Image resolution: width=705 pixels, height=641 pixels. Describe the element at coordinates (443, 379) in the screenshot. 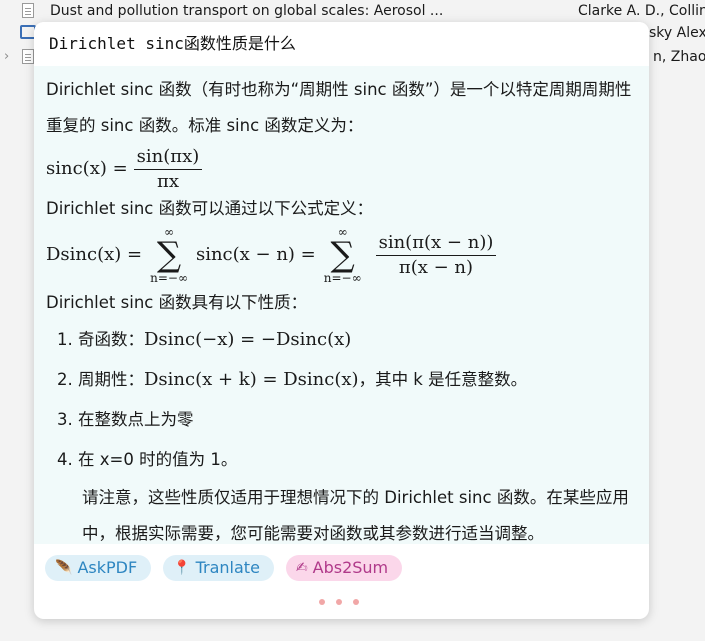

I see `property-tail: ，其中 k 是任意整数。` at that location.